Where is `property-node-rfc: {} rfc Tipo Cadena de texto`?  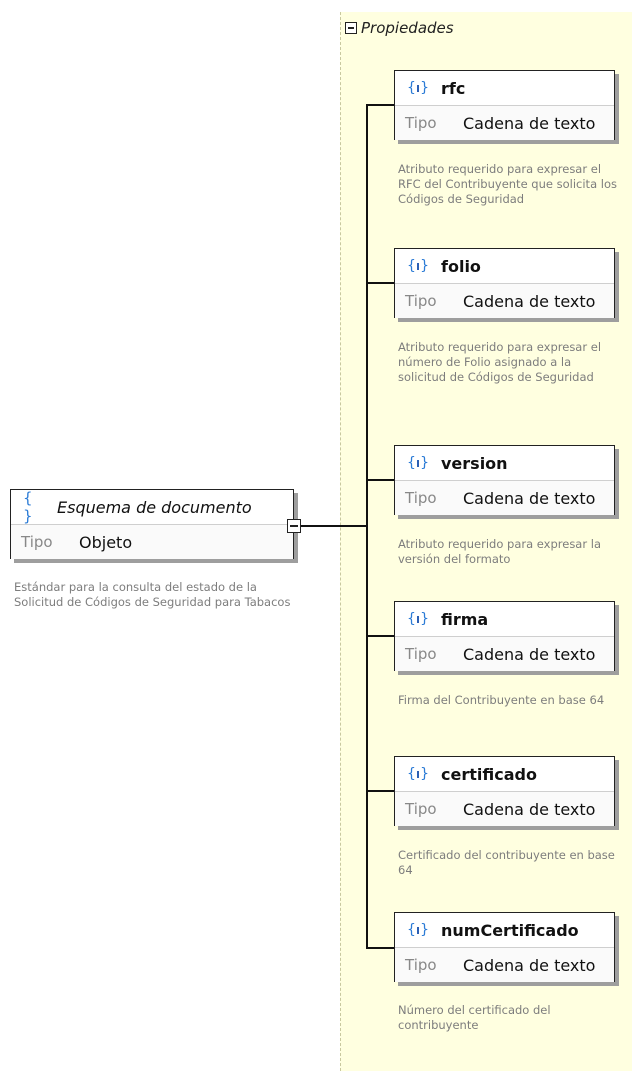 property-node-rfc: {} rfc Tipo Cadena de texto is located at coordinates (504, 105).